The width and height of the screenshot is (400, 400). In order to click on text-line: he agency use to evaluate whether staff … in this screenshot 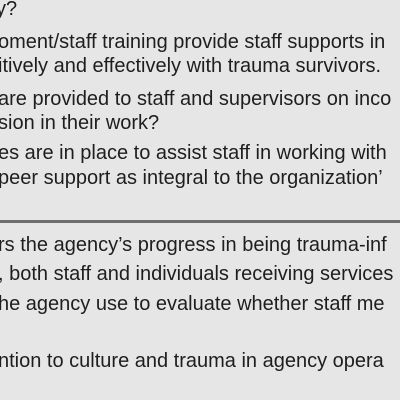, I will do `click(192, 304)`.